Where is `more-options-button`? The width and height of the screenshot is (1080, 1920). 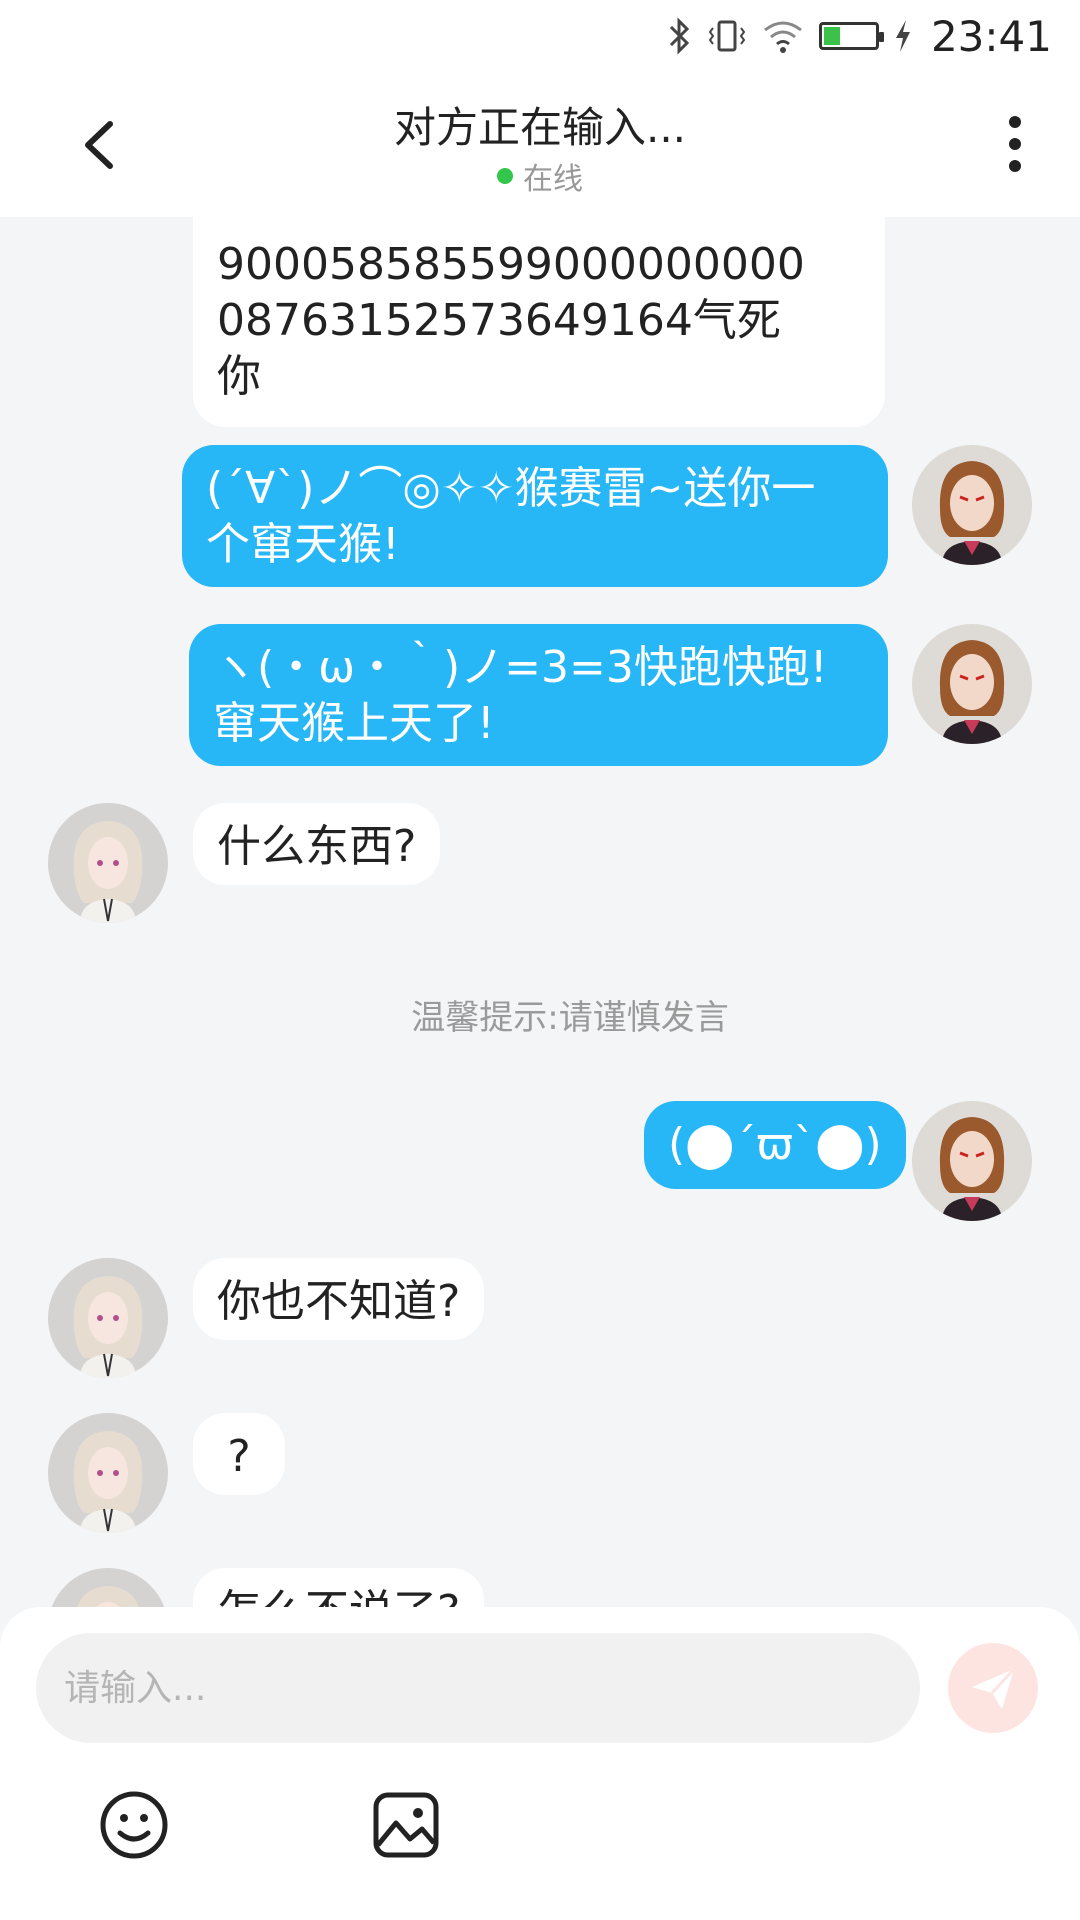 more-options-button is located at coordinates (1015, 144).